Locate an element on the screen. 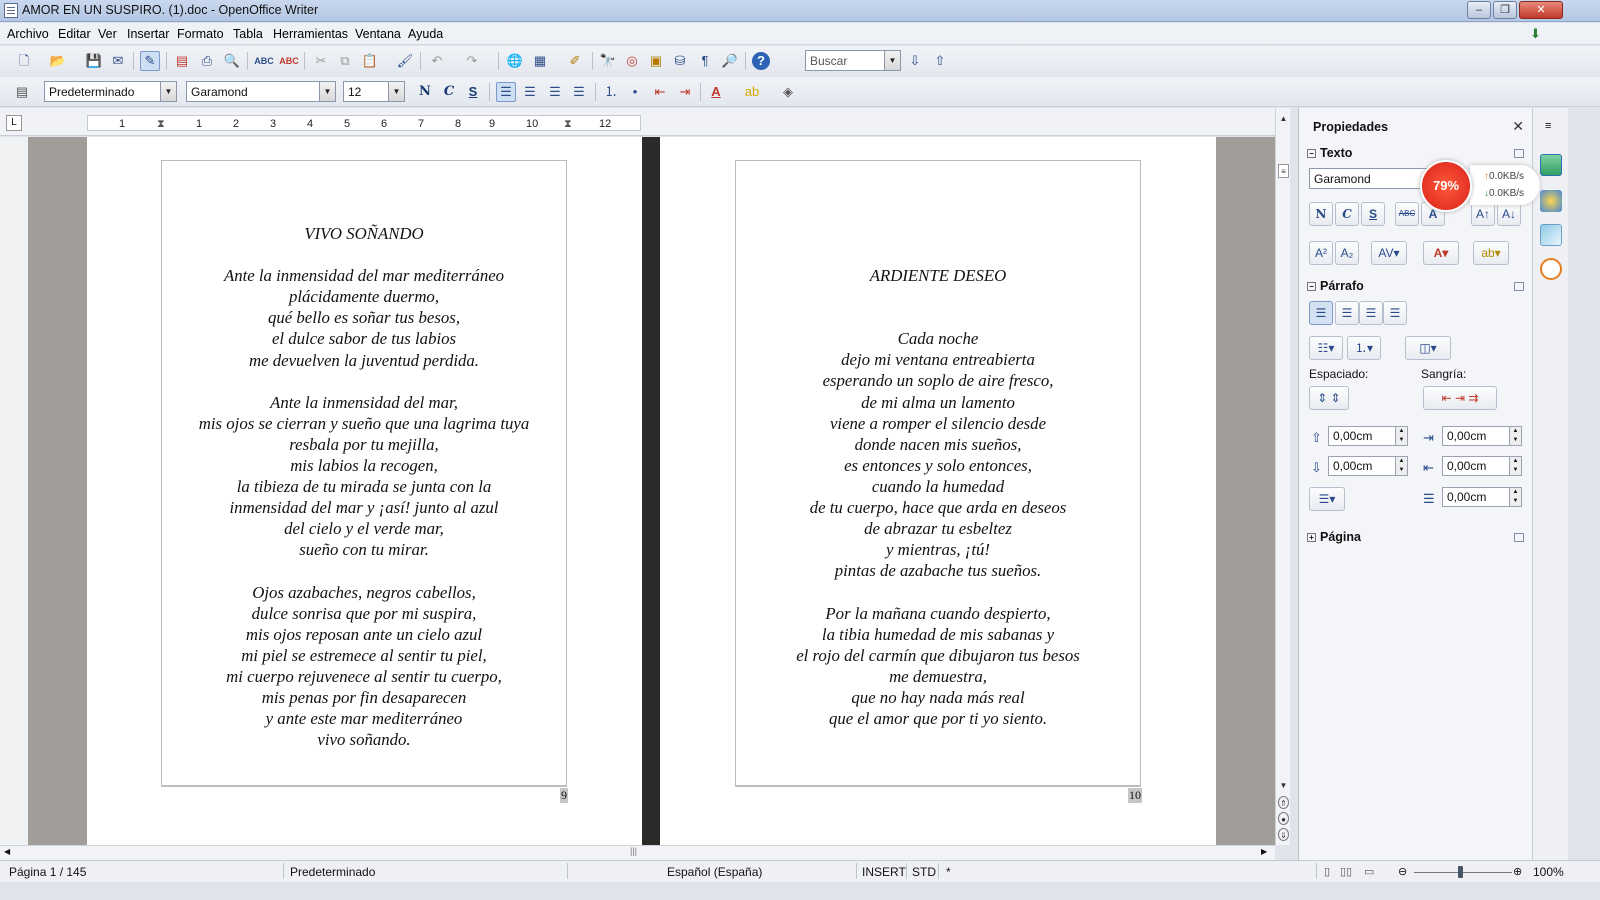 This screenshot has width=1600, height=900. vertical-scrollbar: ▲ ≡ ▼ ⇑ ● ⇓ is located at coordinates (1282, 476).